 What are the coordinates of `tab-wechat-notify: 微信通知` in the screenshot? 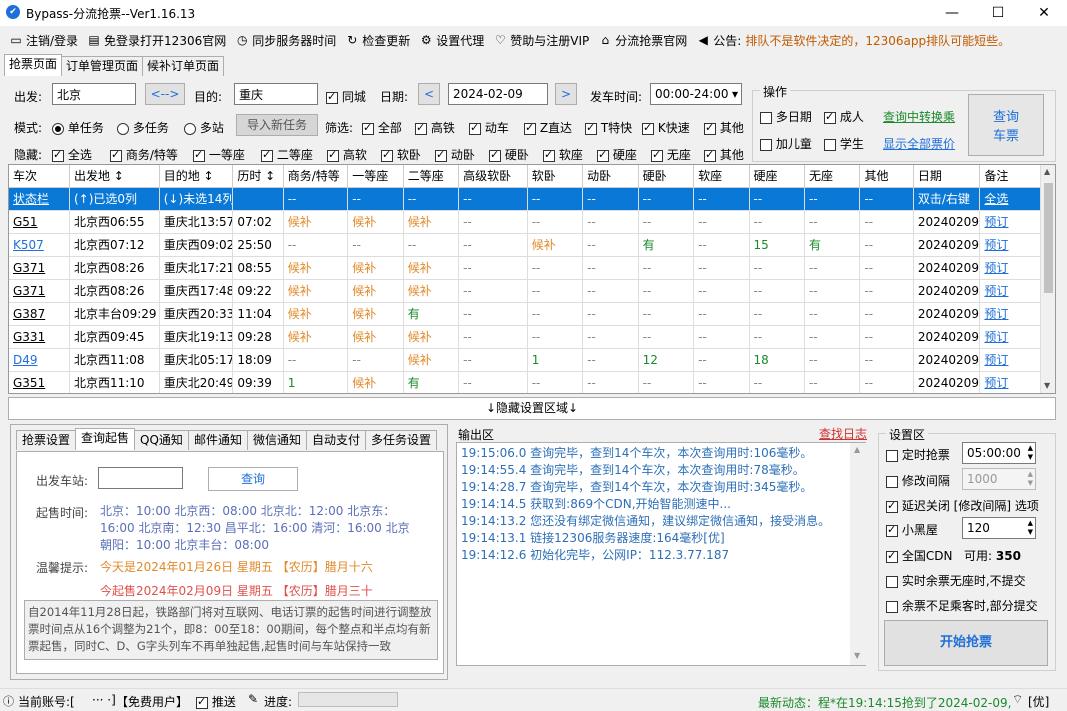 It's located at (276, 440).